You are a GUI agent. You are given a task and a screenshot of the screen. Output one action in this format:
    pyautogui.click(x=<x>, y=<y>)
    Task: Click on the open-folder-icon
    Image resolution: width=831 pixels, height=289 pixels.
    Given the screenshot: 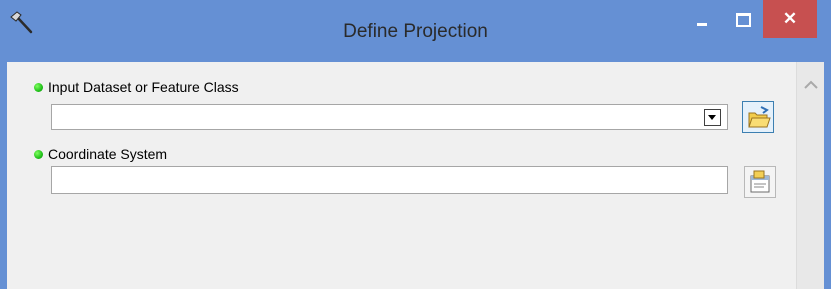 What is the action you would take?
    pyautogui.click(x=759, y=117)
    